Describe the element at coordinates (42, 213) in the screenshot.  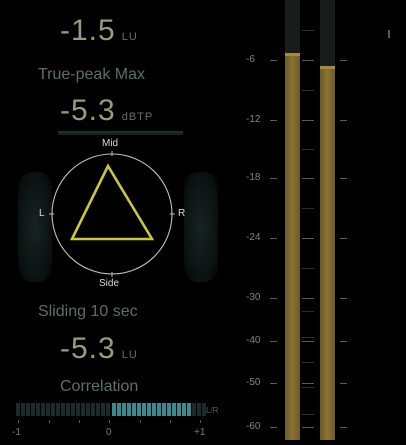
I see `vectorscope-left-label: L` at that location.